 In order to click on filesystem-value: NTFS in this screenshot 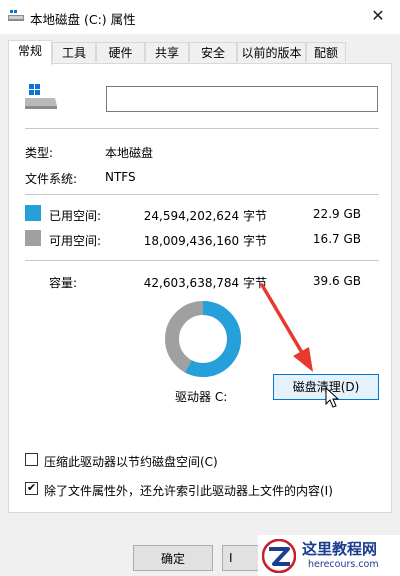, I will do `click(120, 177)`.